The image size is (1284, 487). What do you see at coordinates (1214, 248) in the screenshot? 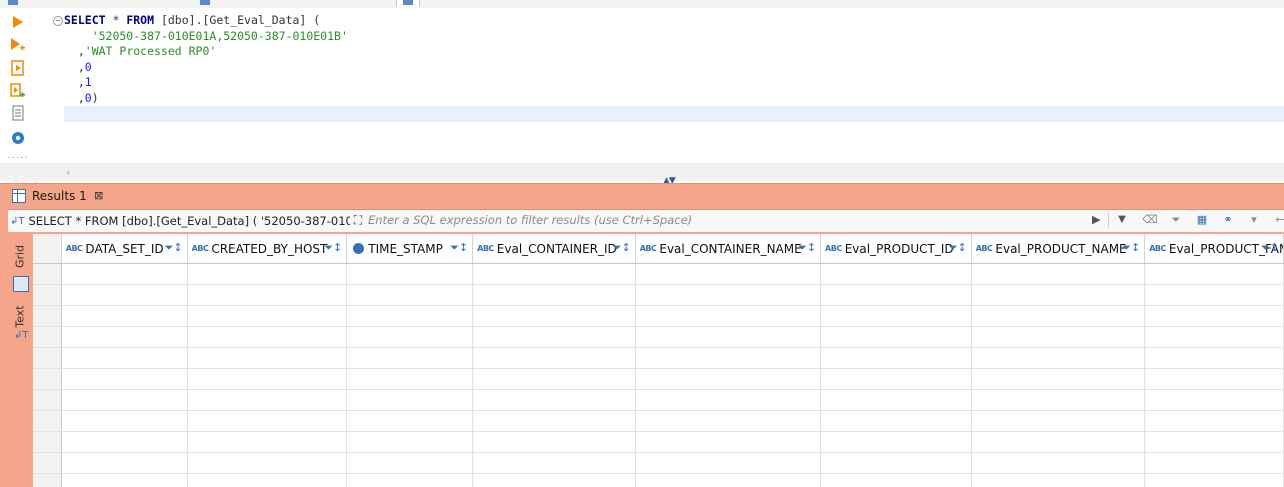
I see `column-header: ABCEval_PRODUCT_FAMILY⏷↕` at bounding box center [1214, 248].